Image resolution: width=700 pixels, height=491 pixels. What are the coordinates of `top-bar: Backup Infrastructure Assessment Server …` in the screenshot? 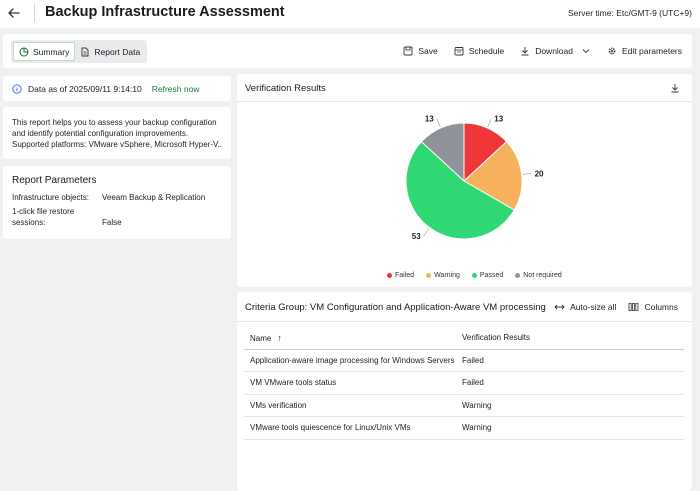 It's located at (350, 14).